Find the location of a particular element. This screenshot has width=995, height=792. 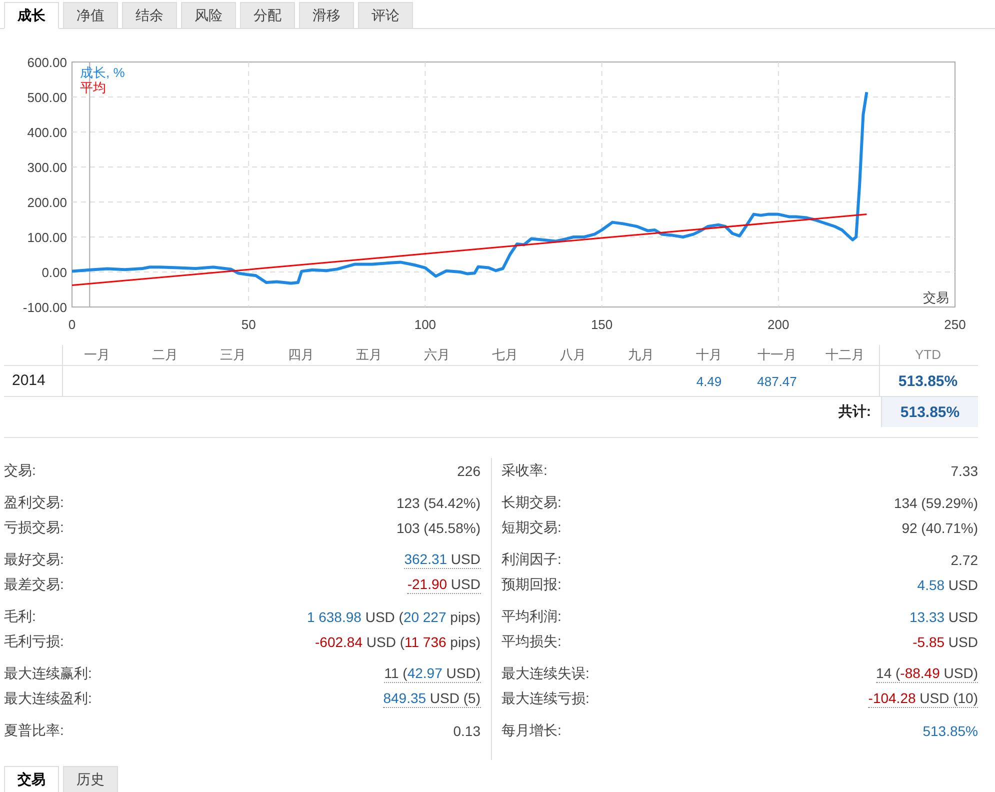

stat-value: 11 (42.97 USD) is located at coordinates (432, 673).